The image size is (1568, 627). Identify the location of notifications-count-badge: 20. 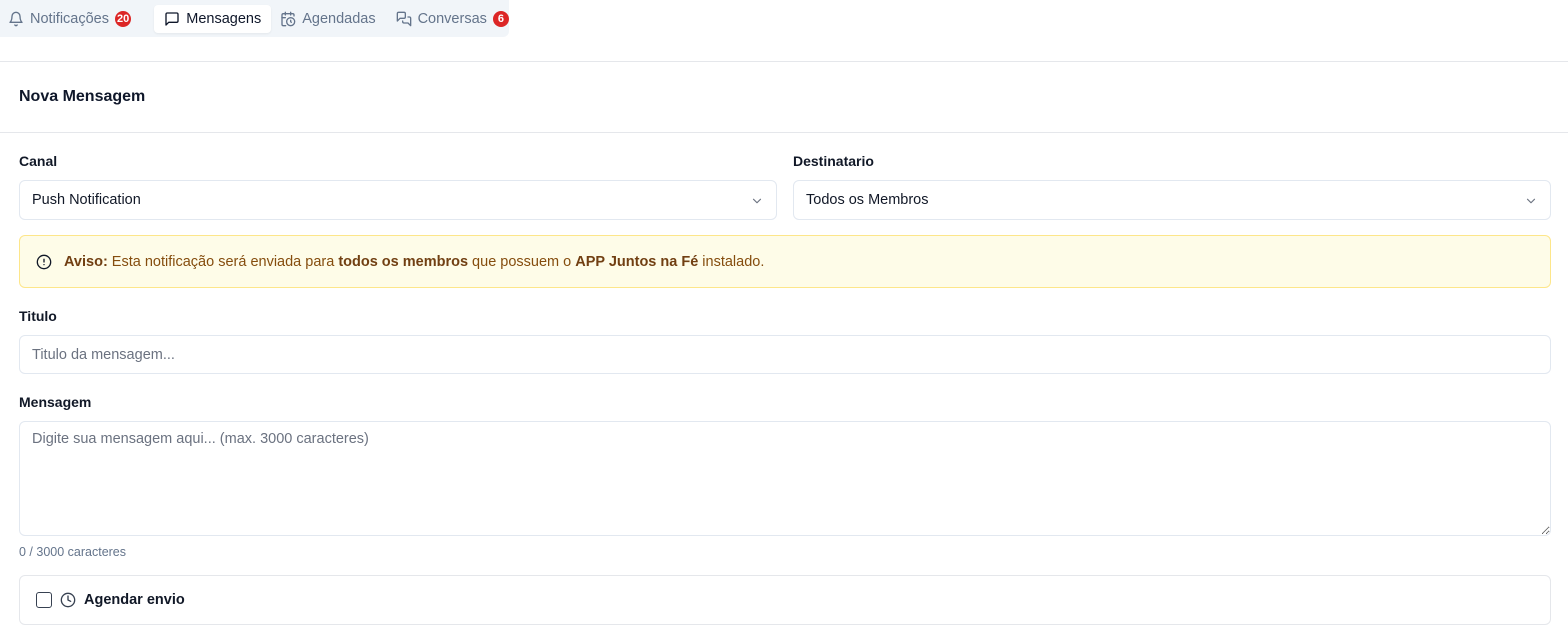
(123, 18).